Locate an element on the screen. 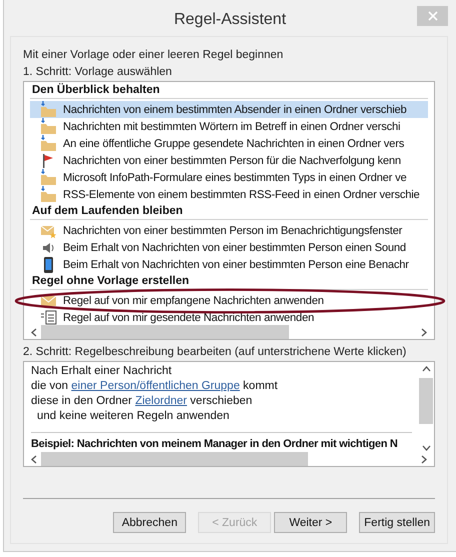  close-icon is located at coordinates (433, 16).